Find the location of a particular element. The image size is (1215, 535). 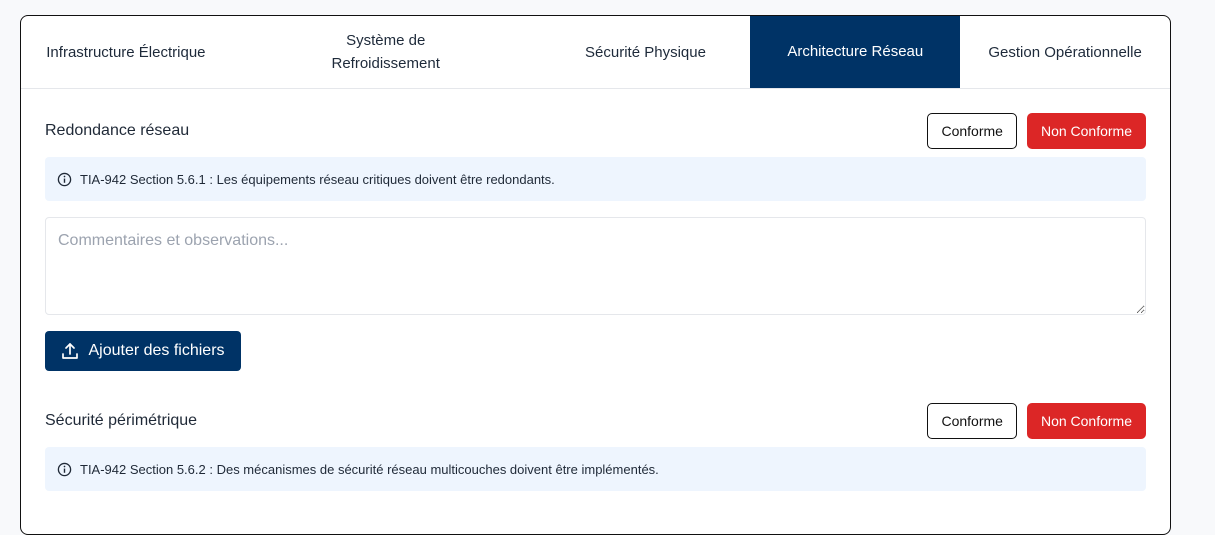

tab-infrastructure-electrique: Infrastructure Électrique is located at coordinates (126, 52).